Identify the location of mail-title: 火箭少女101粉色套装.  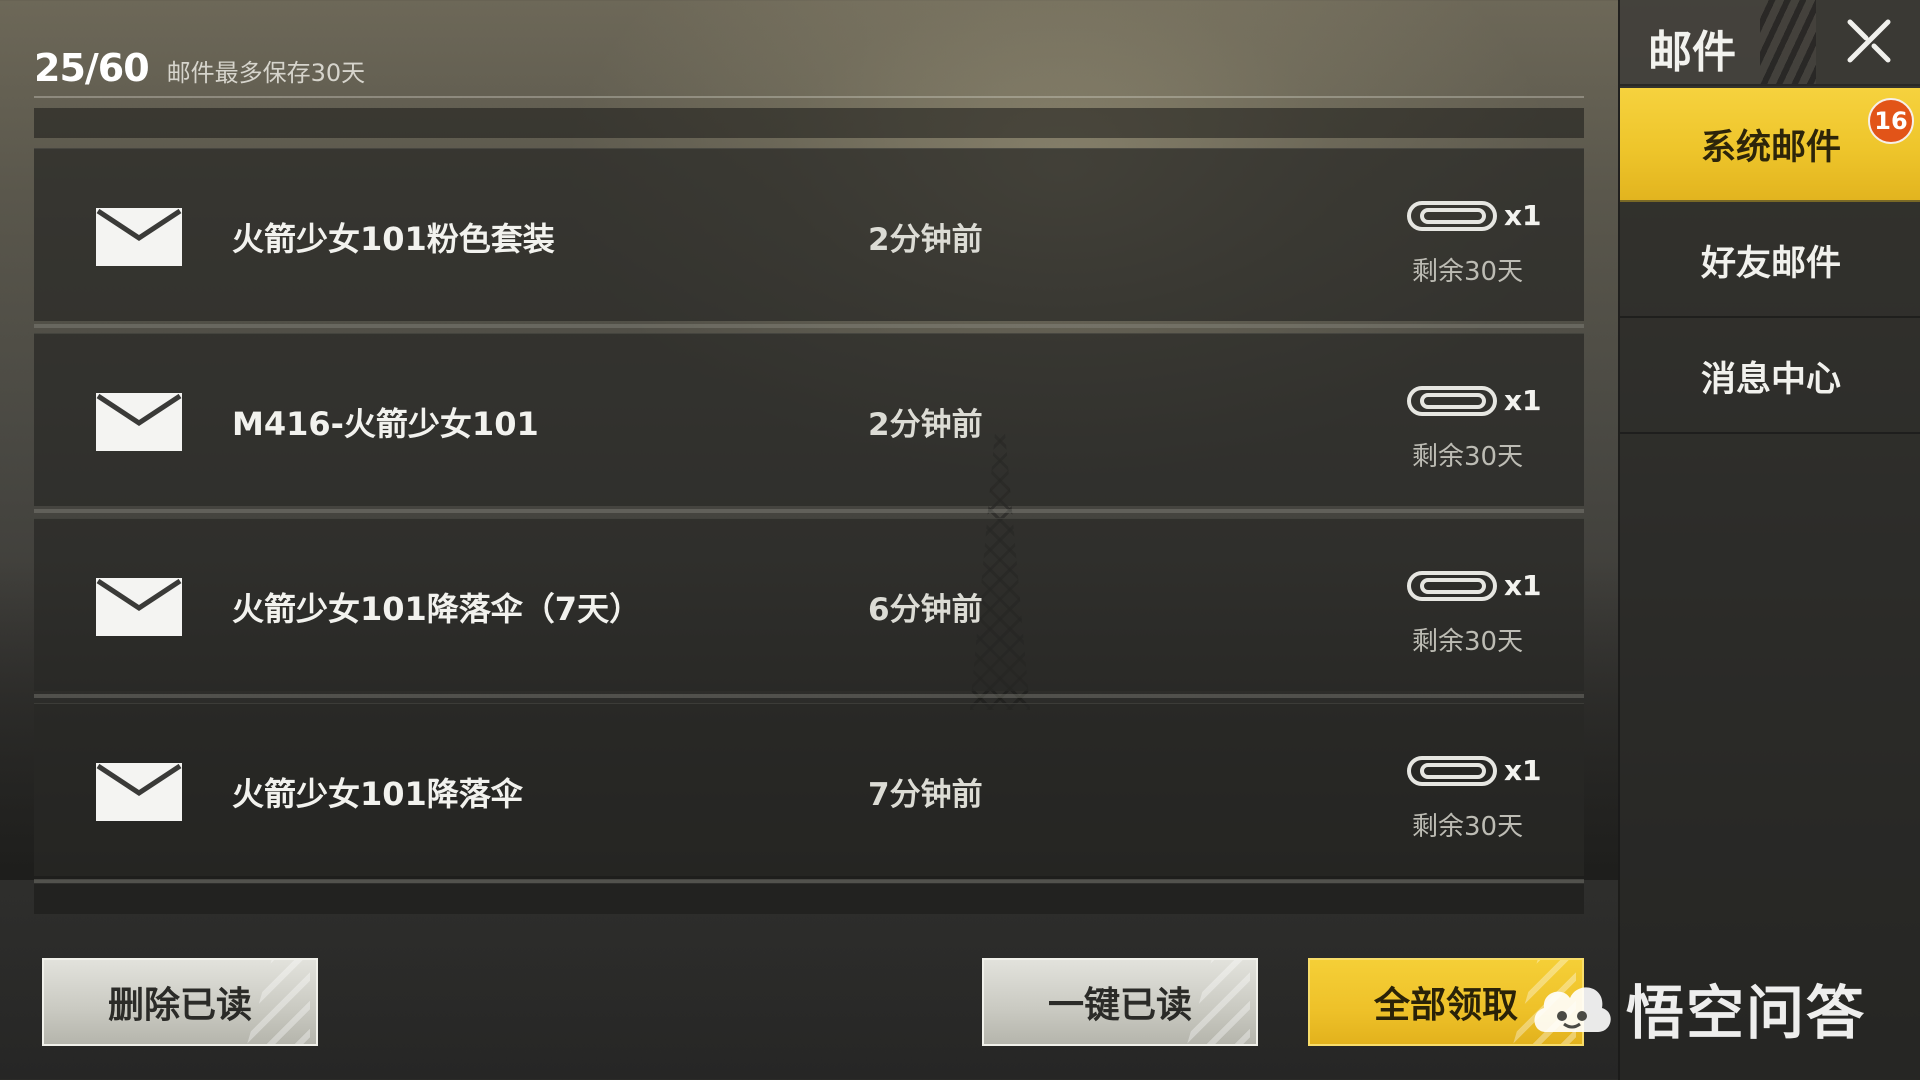
(393, 239).